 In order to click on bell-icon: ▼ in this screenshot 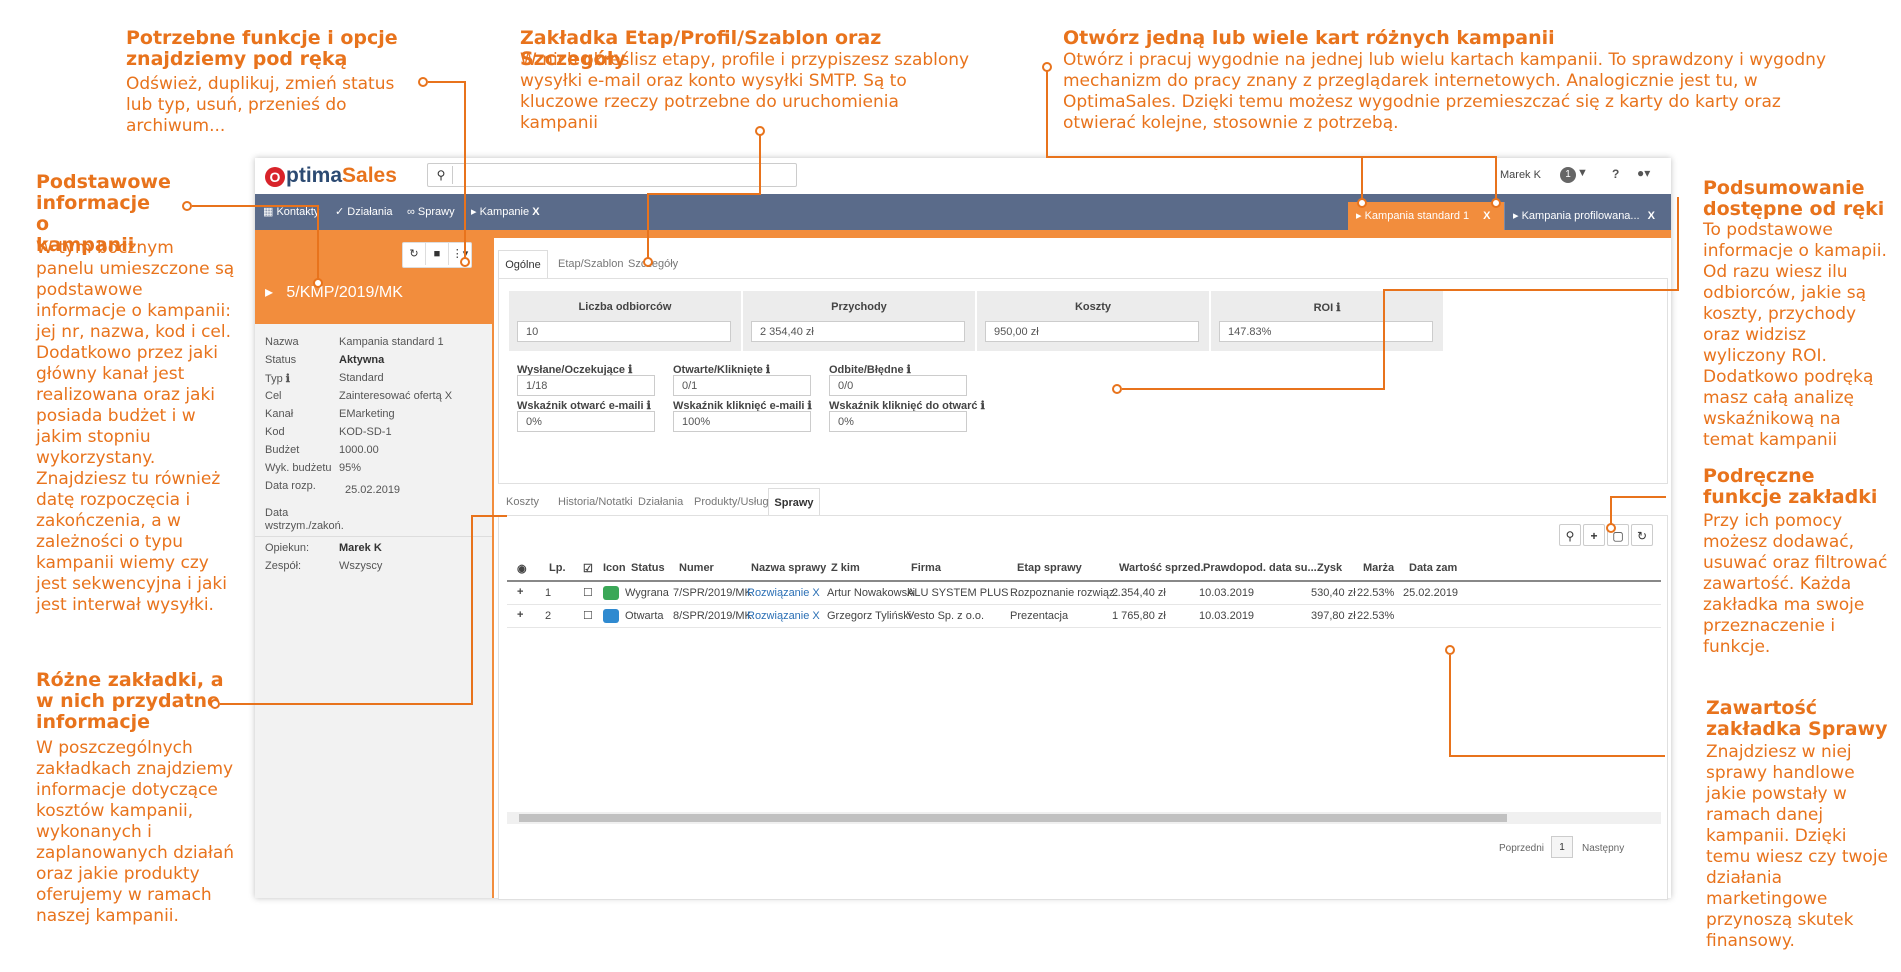, I will do `click(1582, 173)`.